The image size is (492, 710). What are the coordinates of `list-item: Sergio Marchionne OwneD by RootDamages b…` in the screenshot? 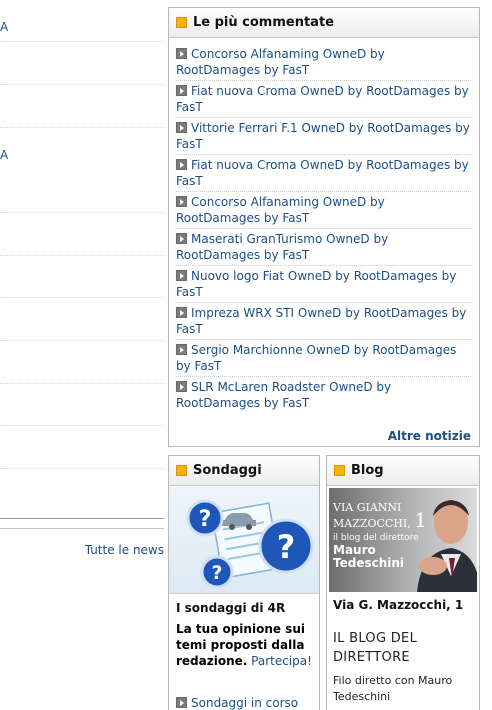 It's located at (323, 358).